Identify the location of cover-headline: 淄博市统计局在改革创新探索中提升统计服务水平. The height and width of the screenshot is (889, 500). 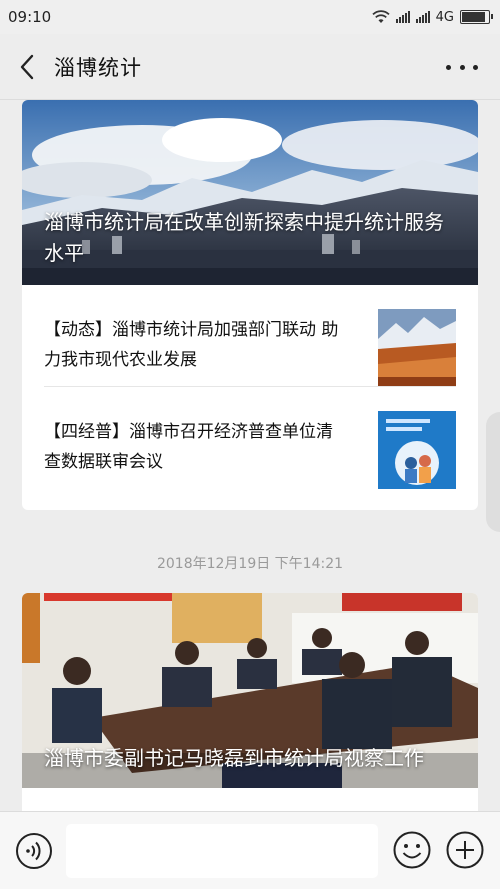
(244, 237).